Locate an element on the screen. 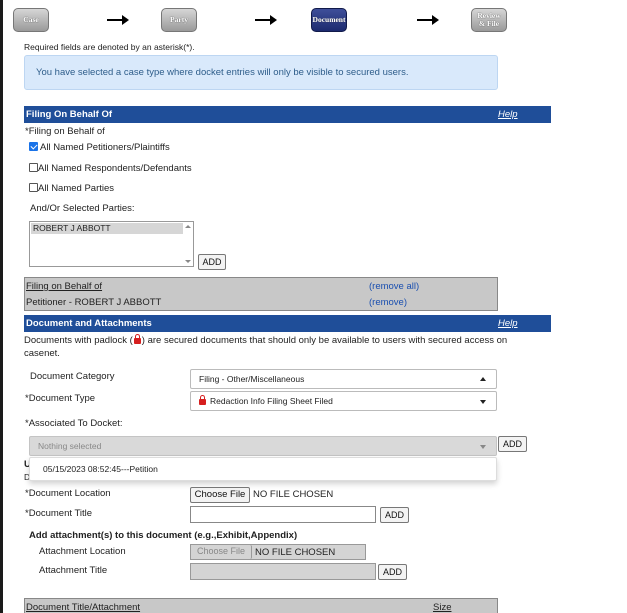 The image size is (627, 613). no-file-chosen: NO FILE CHOSEN is located at coordinates (293, 494).